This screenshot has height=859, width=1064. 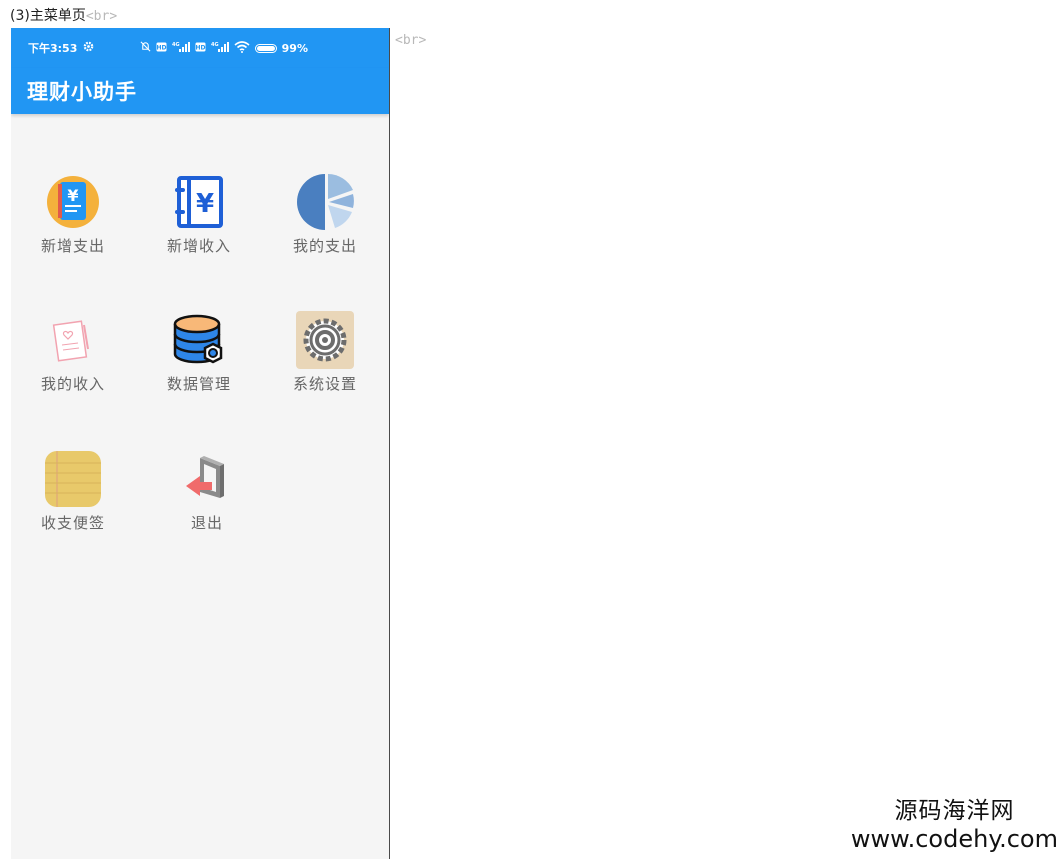 What do you see at coordinates (954, 811) in the screenshot?
I see `watermark-cn: 源码海洋网` at bounding box center [954, 811].